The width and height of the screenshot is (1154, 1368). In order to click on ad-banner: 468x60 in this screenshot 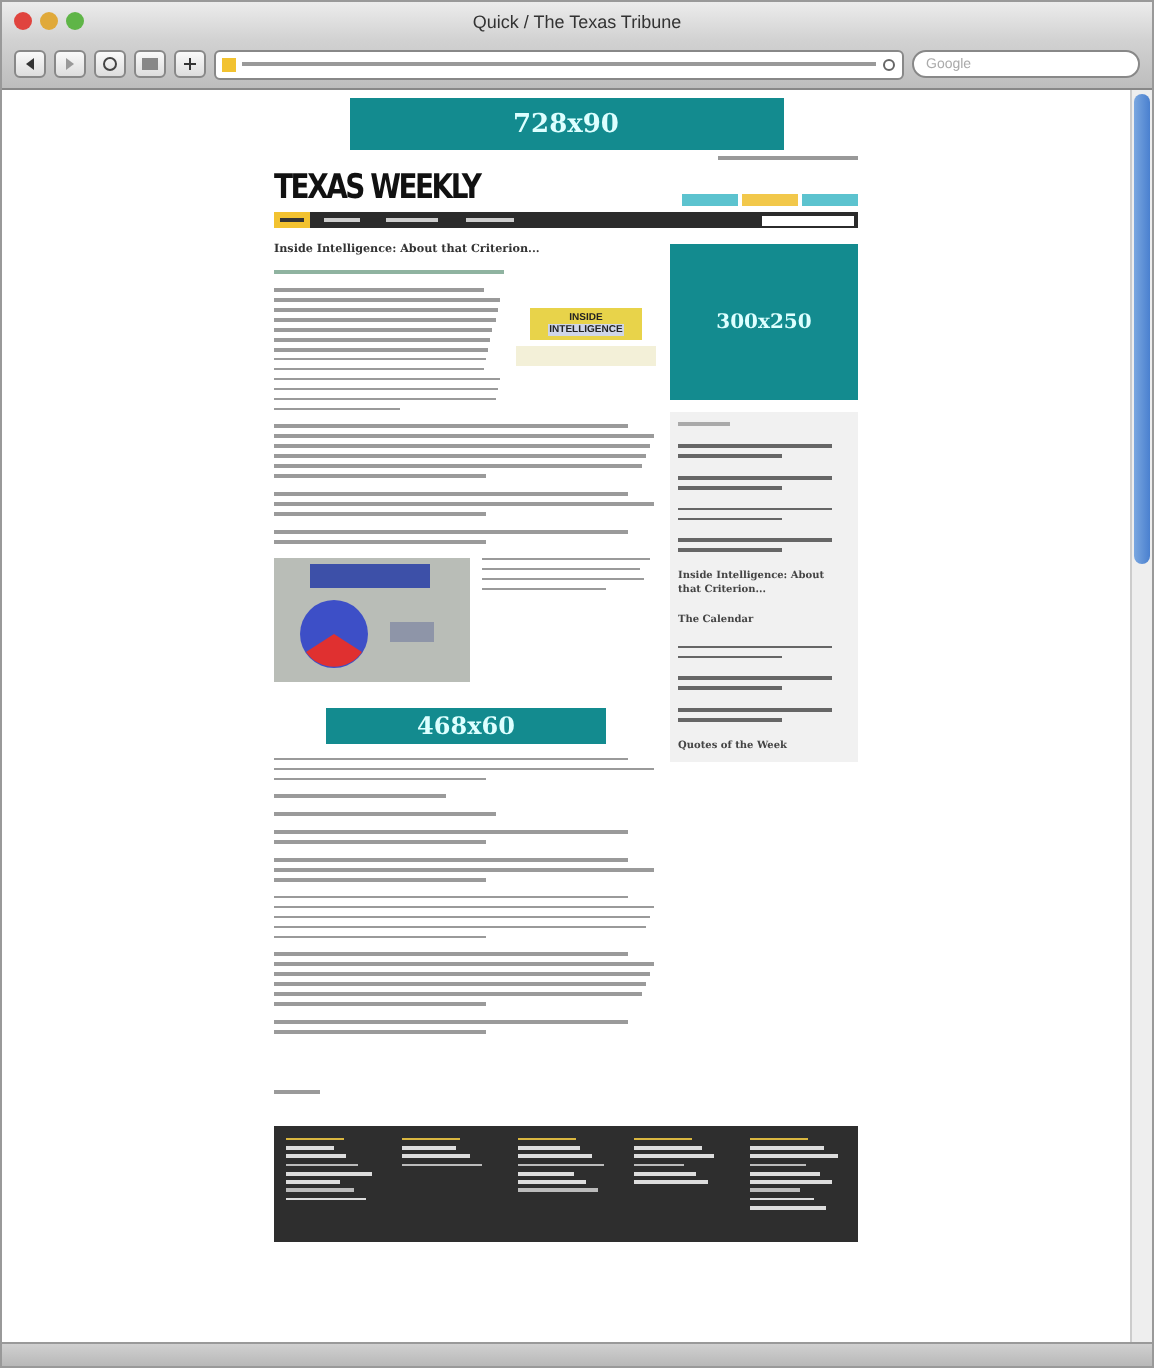, I will do `click(466, 725)`.